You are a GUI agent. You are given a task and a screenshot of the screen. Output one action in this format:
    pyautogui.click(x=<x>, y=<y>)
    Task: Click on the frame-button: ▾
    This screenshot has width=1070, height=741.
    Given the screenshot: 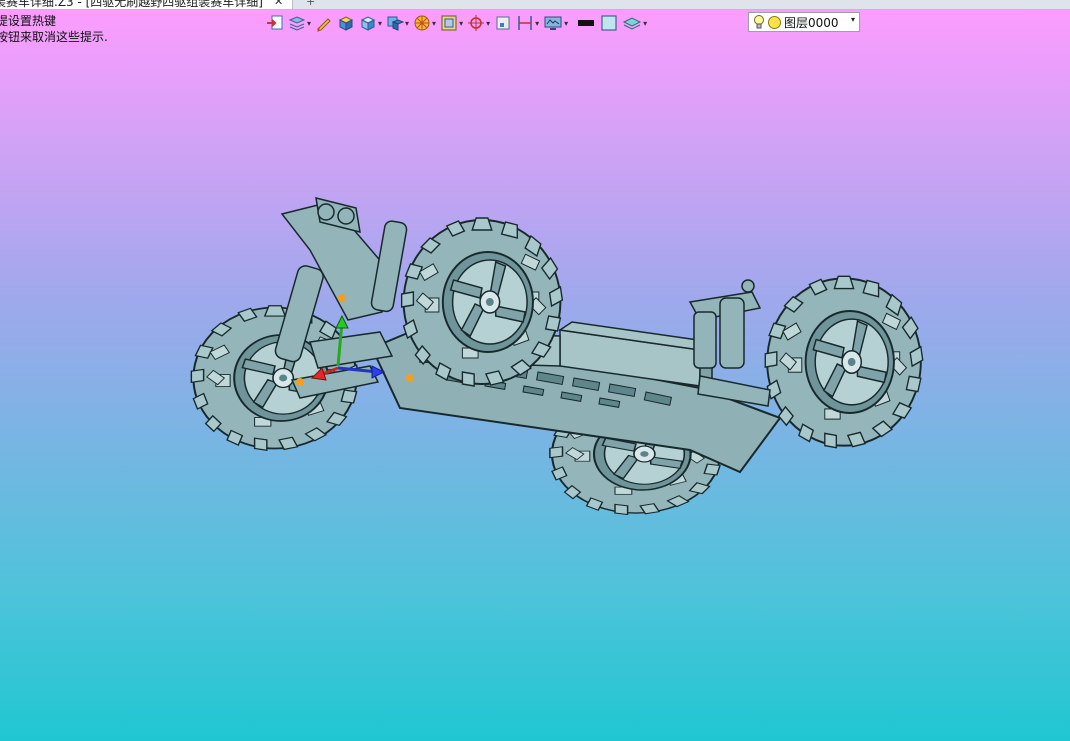 What is the action you would take?
    pyautogui.click(x=451, y=23)
    